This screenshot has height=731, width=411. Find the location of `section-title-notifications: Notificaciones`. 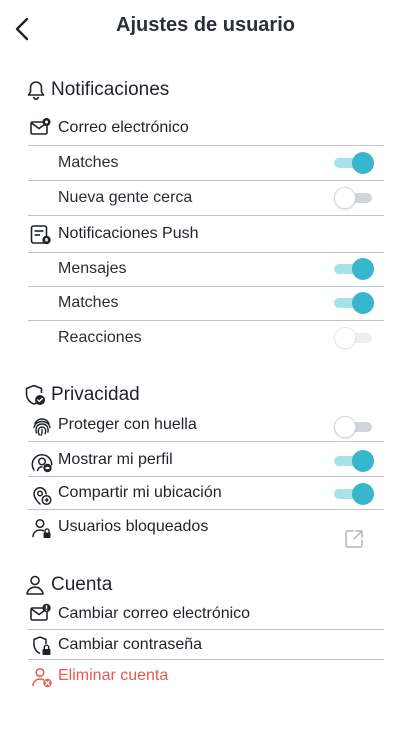

section-title-notifications: Notificaciones is located at coordinates (110, 89).